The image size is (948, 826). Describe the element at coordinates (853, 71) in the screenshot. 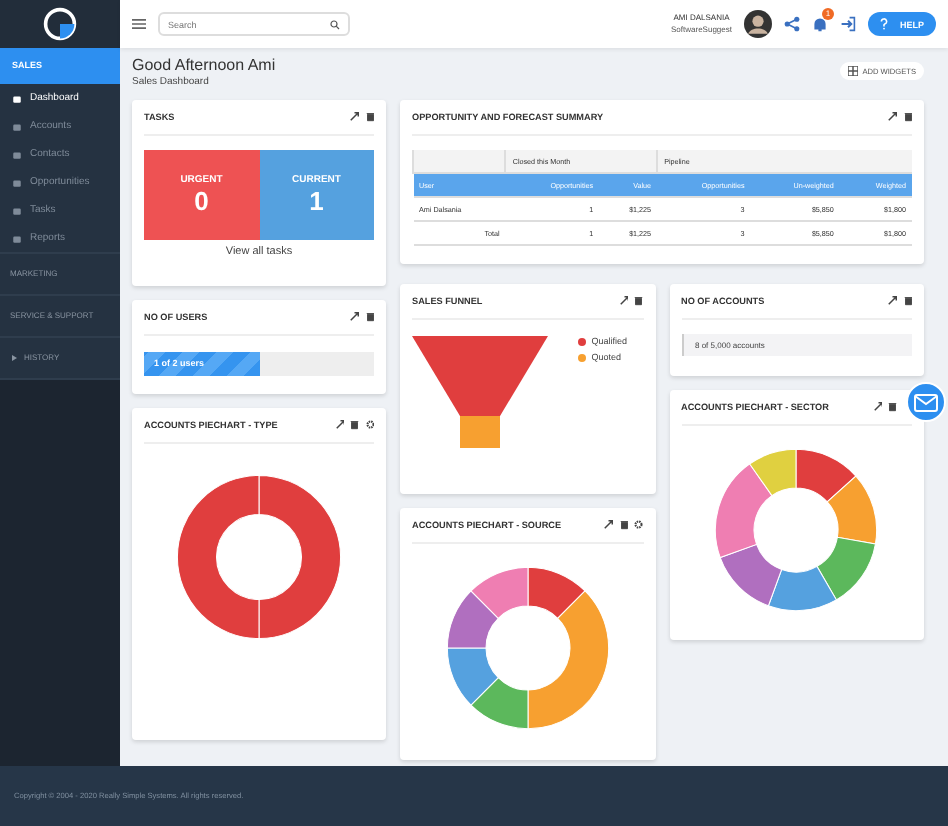

I see `grid-icon` at that location.